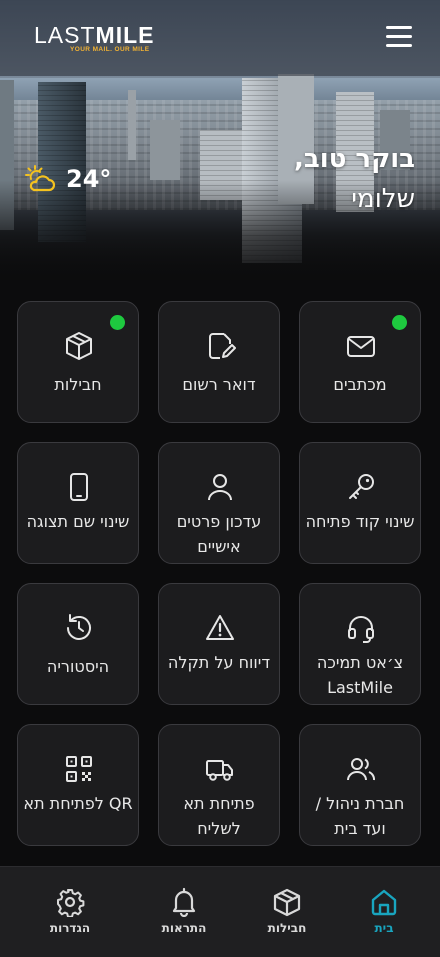 The height and width of the screenshot is (957, 440). What do you see at coordinates (360, 675) in the screenshot?
I see `tile-label: צ׳אט תמיכה LastMile` at bounding box center [360, 675].